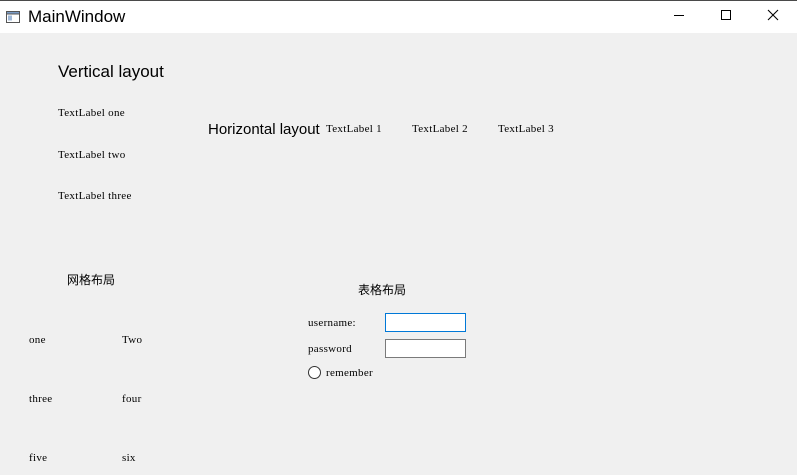  Describe the element at coordinates (129, 458) in the screenshot. I see `grid-cell-six: six` at that location.